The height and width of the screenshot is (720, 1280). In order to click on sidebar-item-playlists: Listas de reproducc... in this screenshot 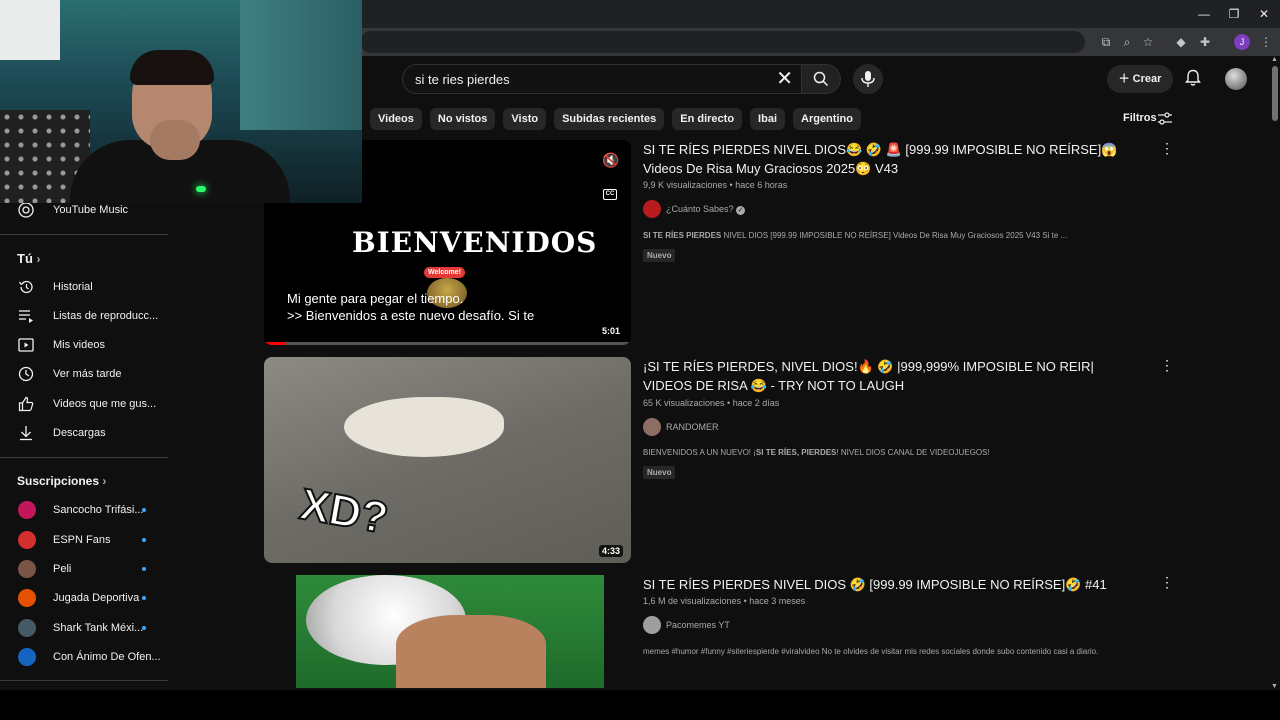, I will do `click(85, 316)`.